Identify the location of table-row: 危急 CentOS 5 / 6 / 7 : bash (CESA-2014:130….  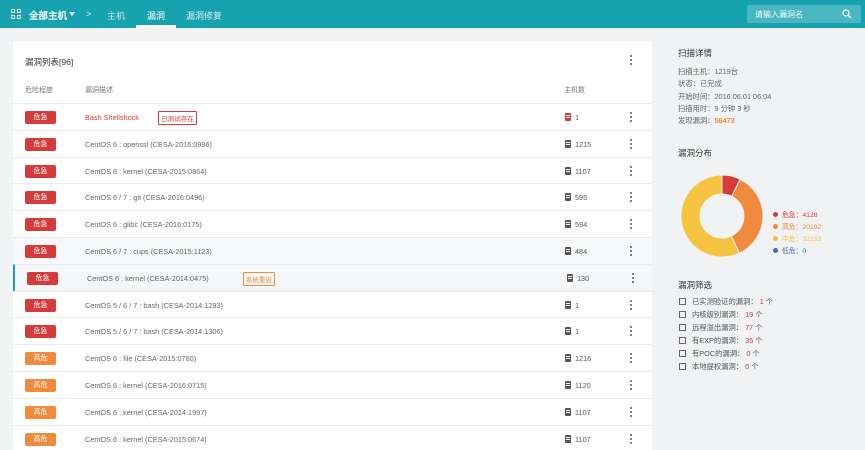
(332, 330).